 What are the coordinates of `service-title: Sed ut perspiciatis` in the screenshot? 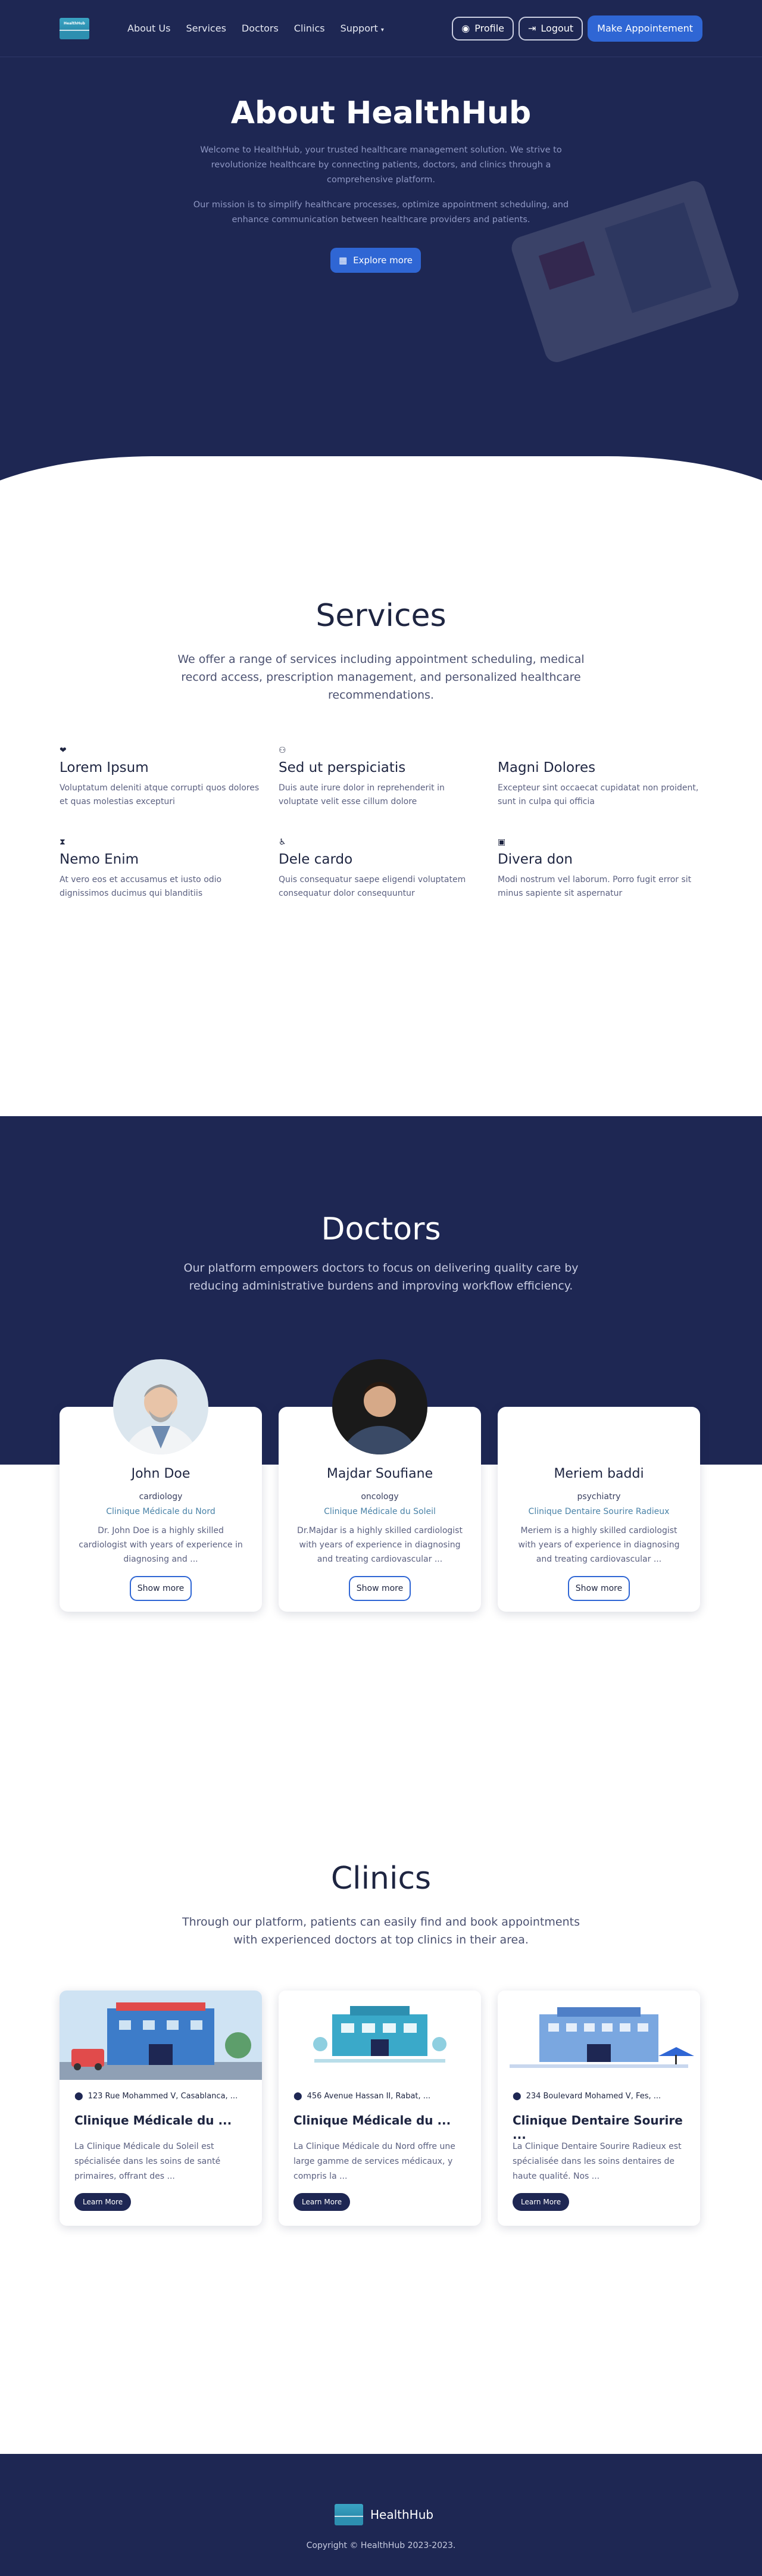 It's located at (343, 767).